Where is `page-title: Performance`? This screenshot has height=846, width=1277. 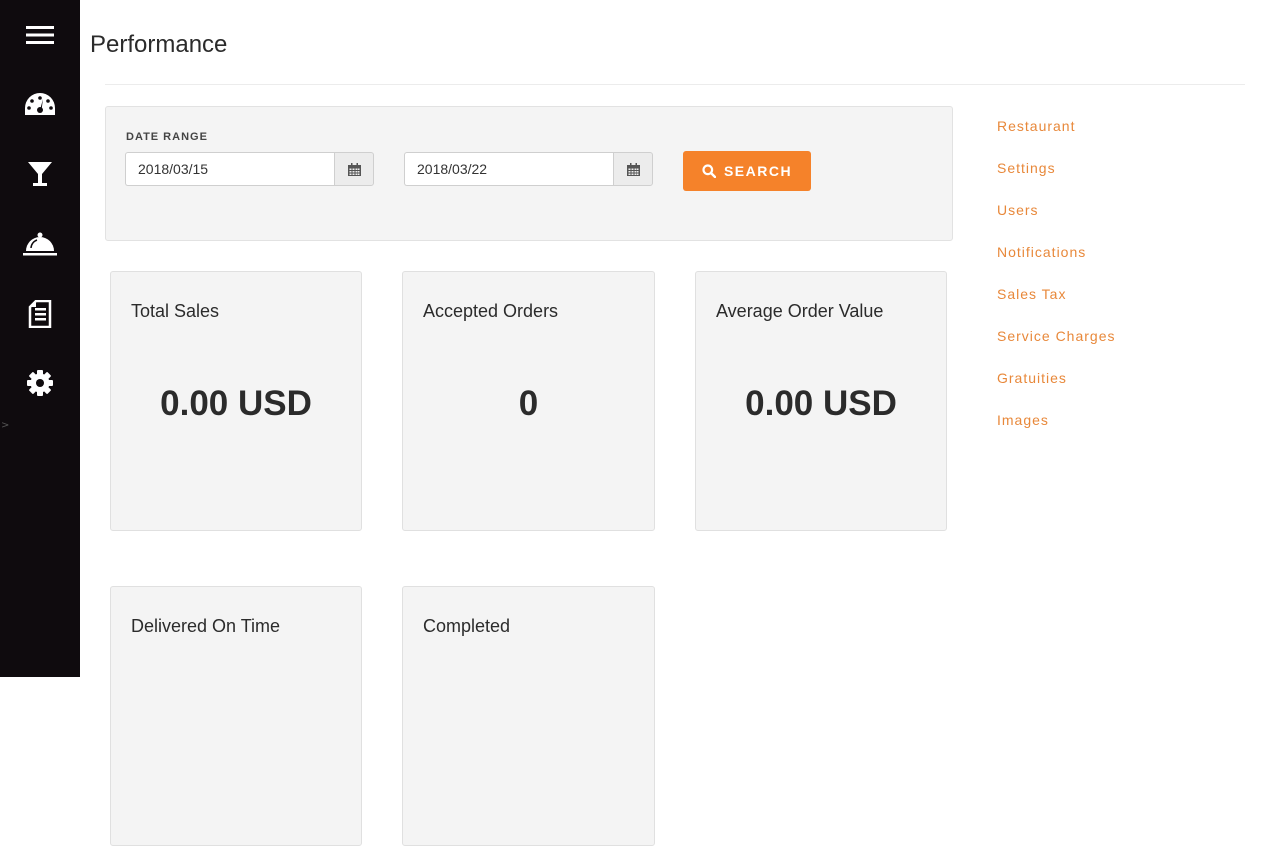 page-title: Performance is located at coordinates (159, 44).